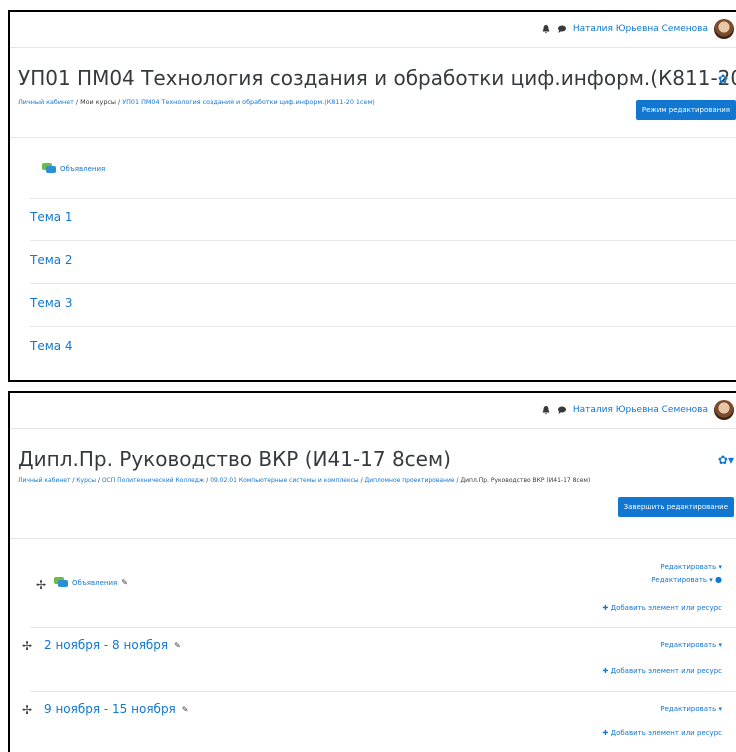  I want to click on topic-link: Тема 3, so click(51, 303).